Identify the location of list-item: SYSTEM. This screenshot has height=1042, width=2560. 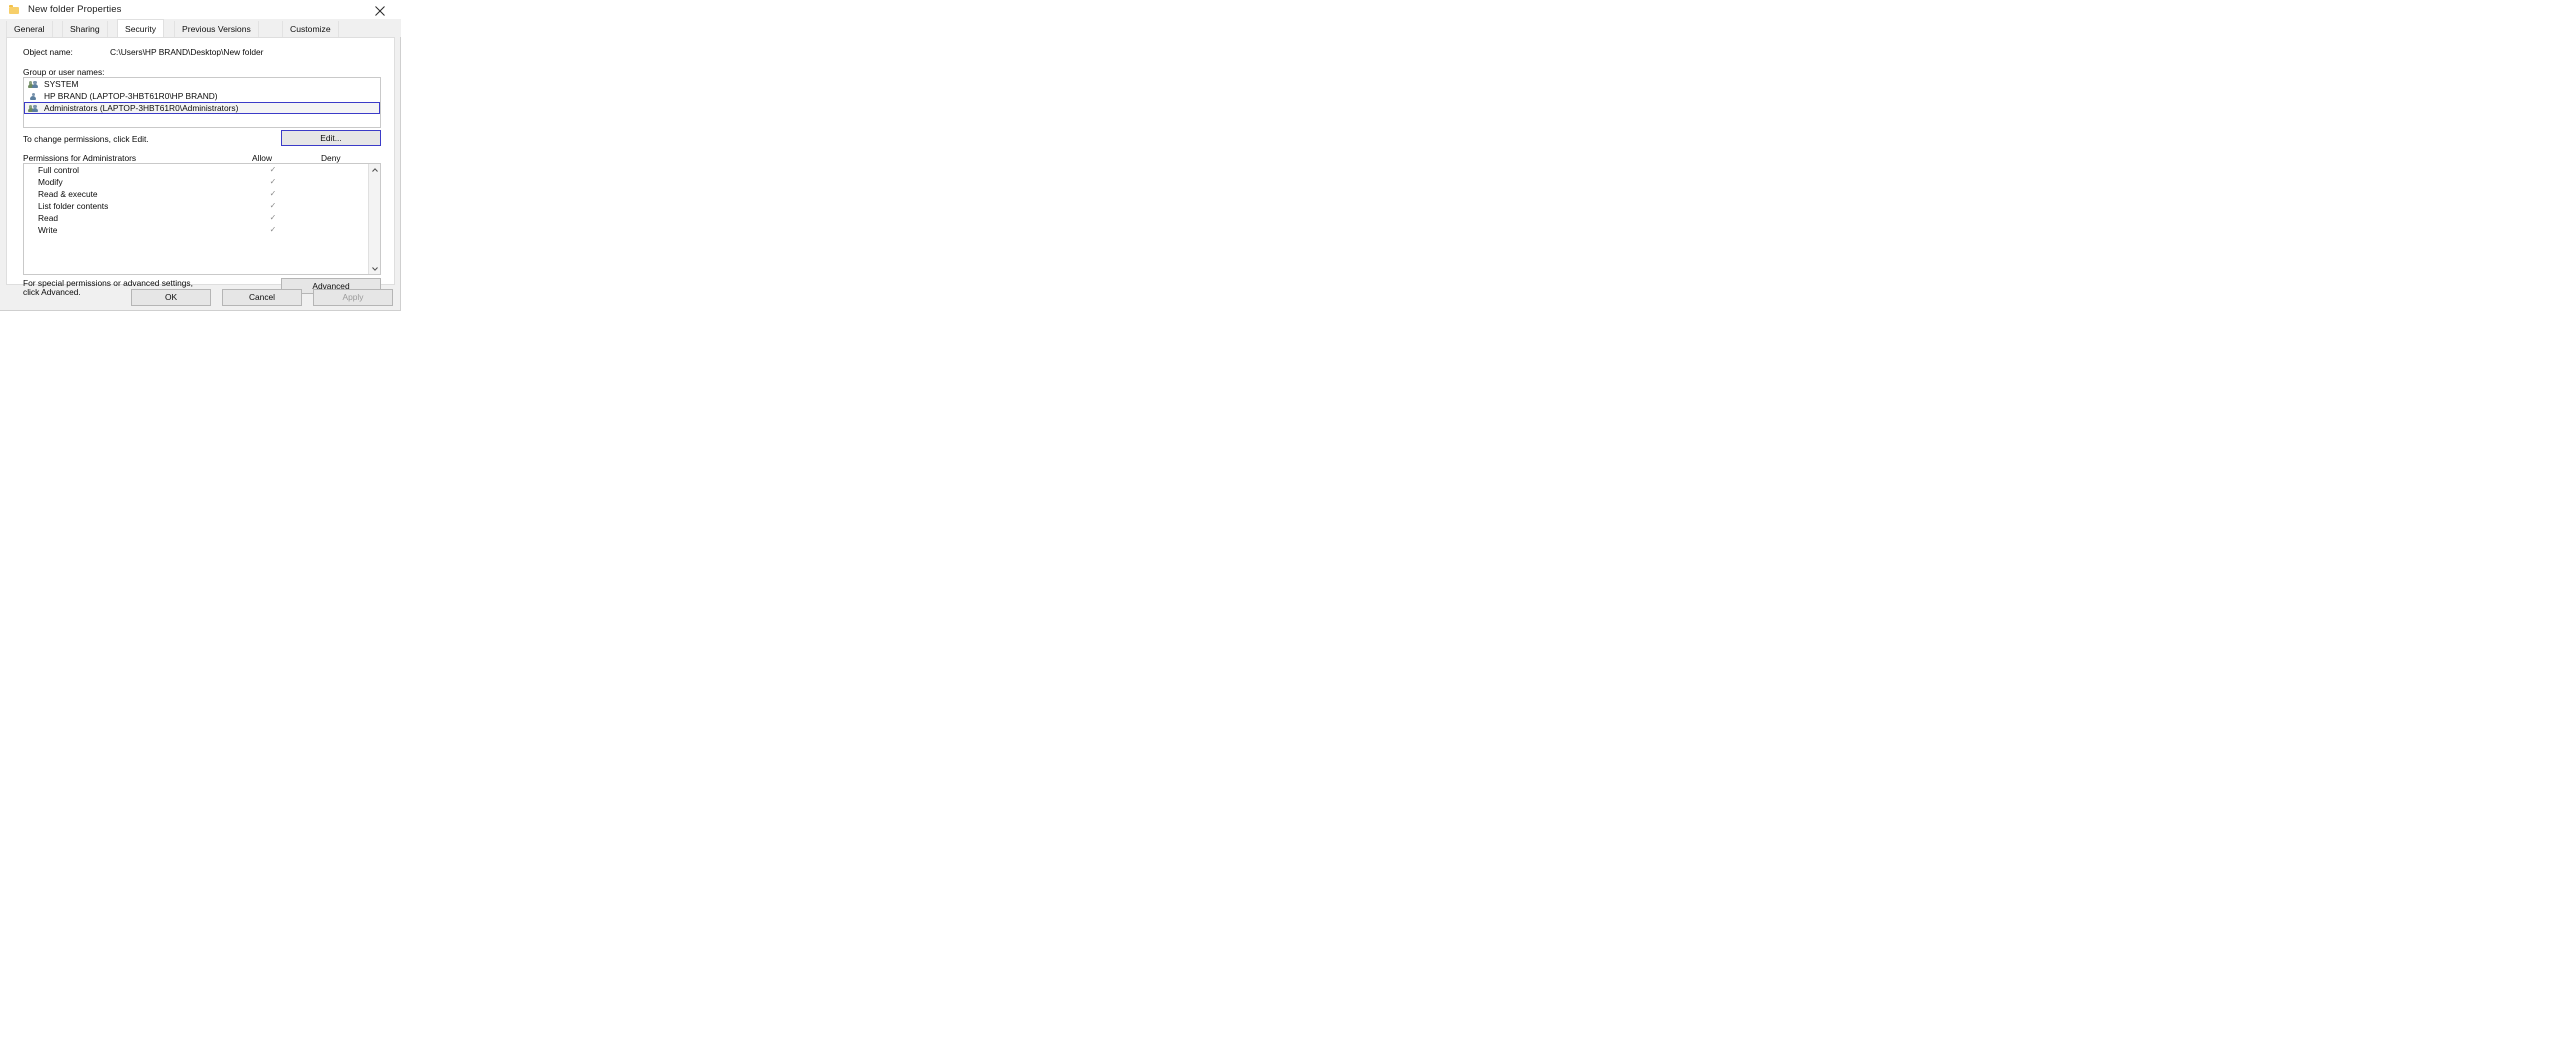
(202, 84).